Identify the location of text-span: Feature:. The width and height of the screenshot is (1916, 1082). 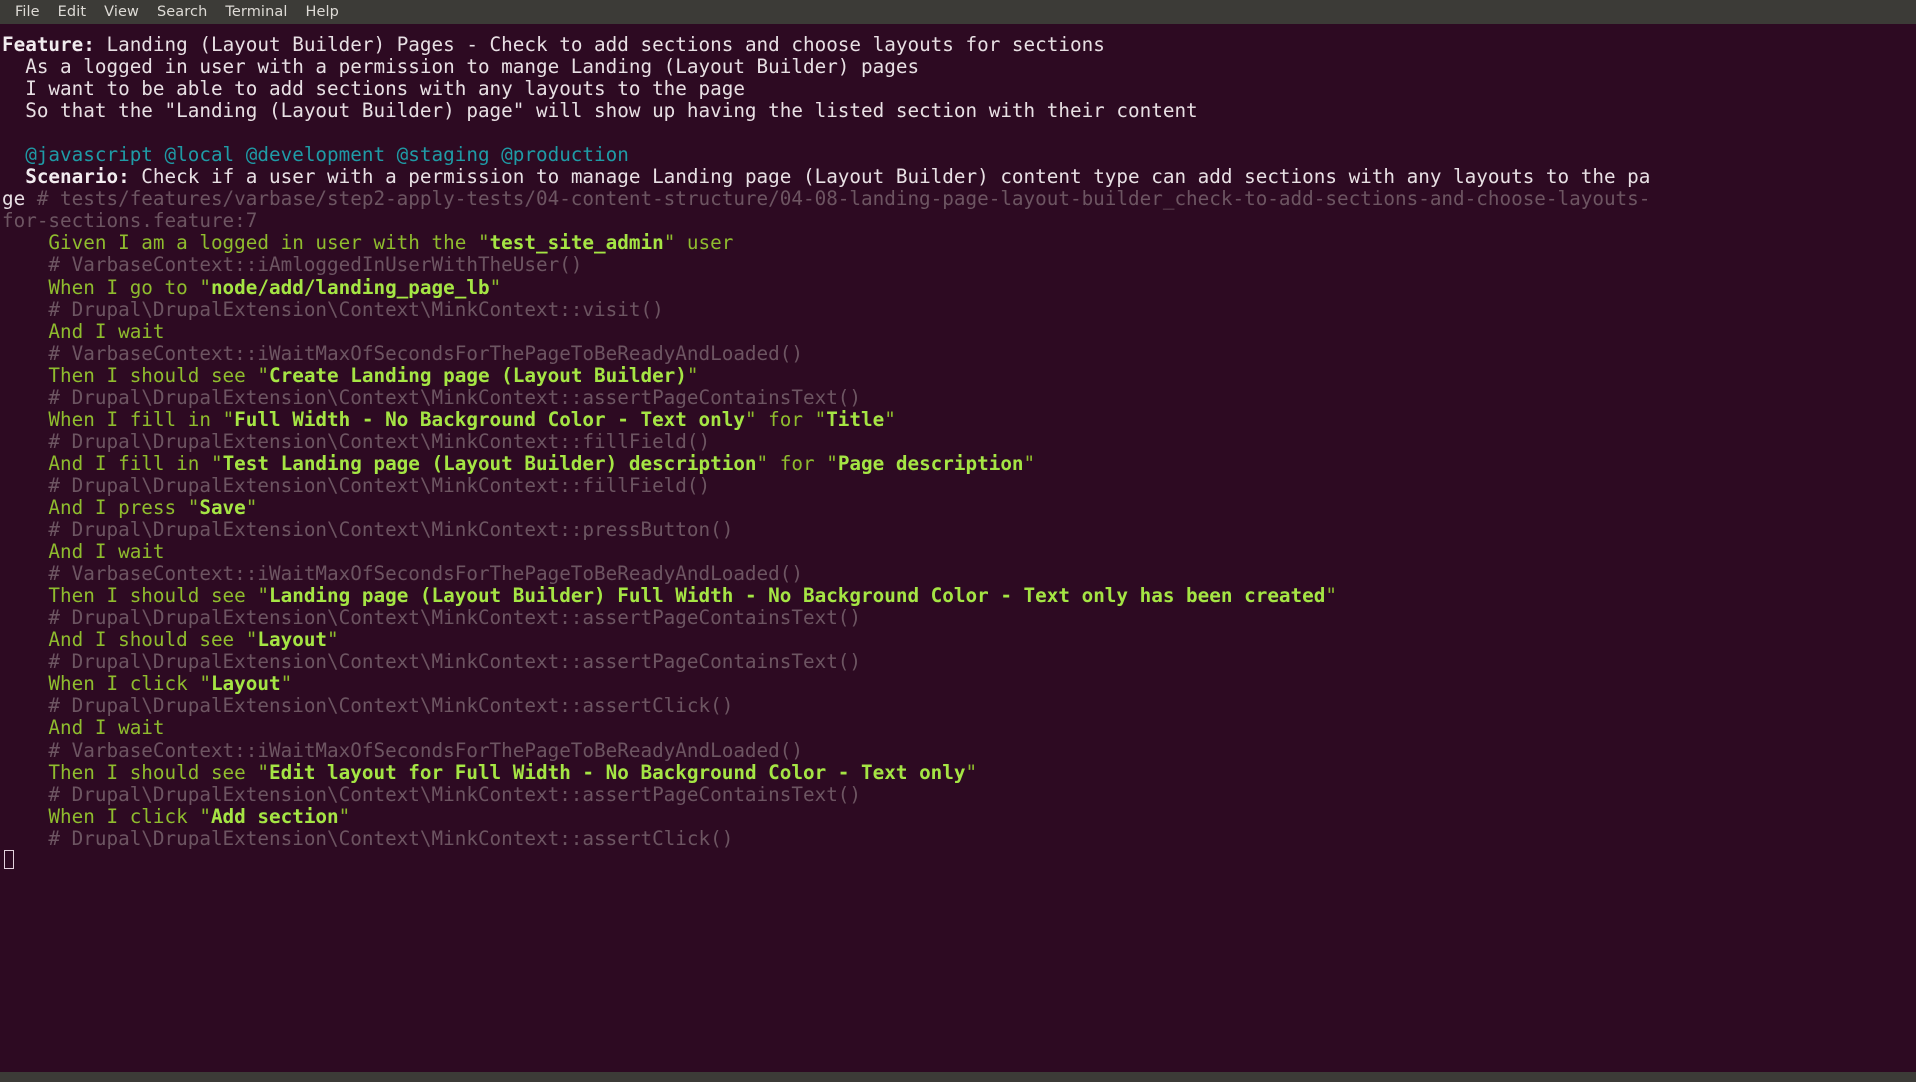
(48, 44).